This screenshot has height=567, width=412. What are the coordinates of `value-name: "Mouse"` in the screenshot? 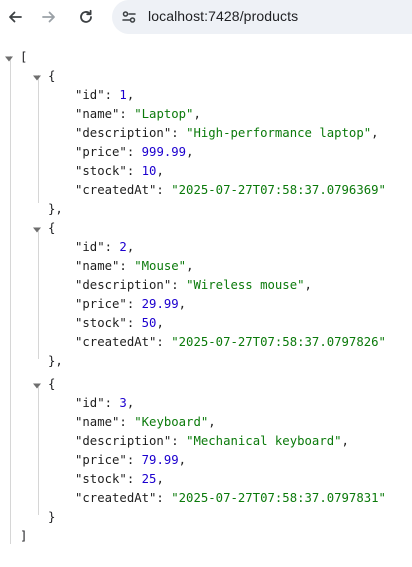 It's located at (160, 266).